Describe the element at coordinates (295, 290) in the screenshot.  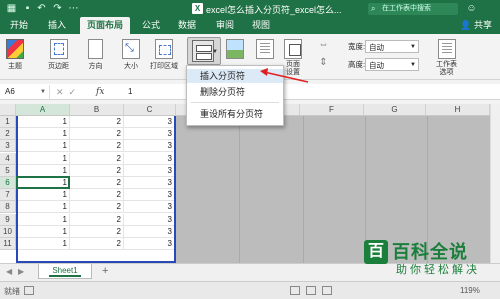
I see `normal-view-icon` at that location.